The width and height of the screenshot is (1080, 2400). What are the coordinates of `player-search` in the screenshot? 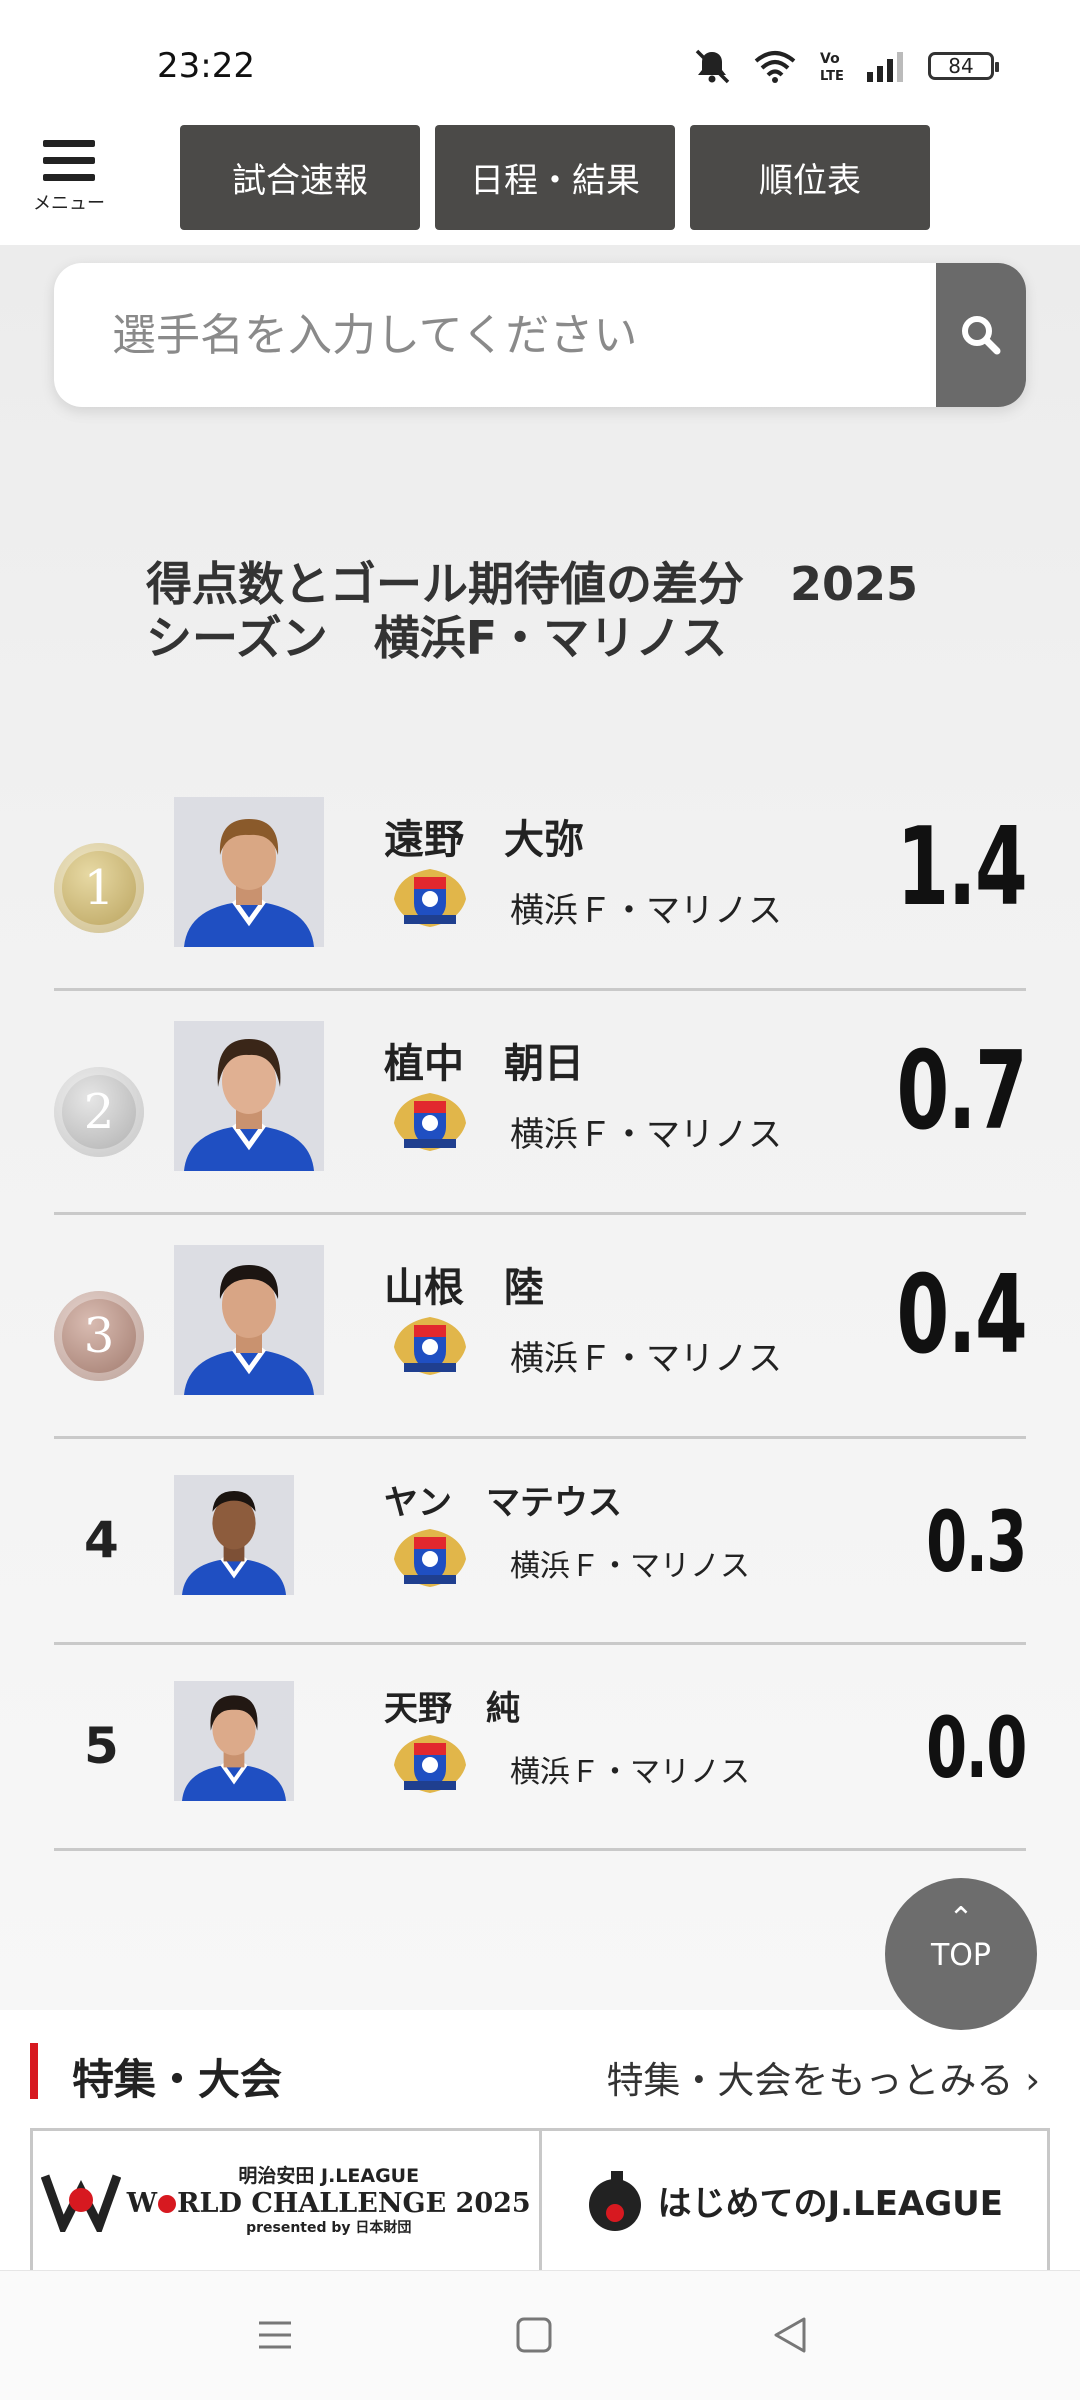 It's located at (540, 335).